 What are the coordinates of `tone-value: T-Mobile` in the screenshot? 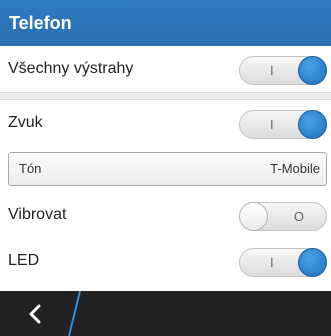 It's located at (295, 168).